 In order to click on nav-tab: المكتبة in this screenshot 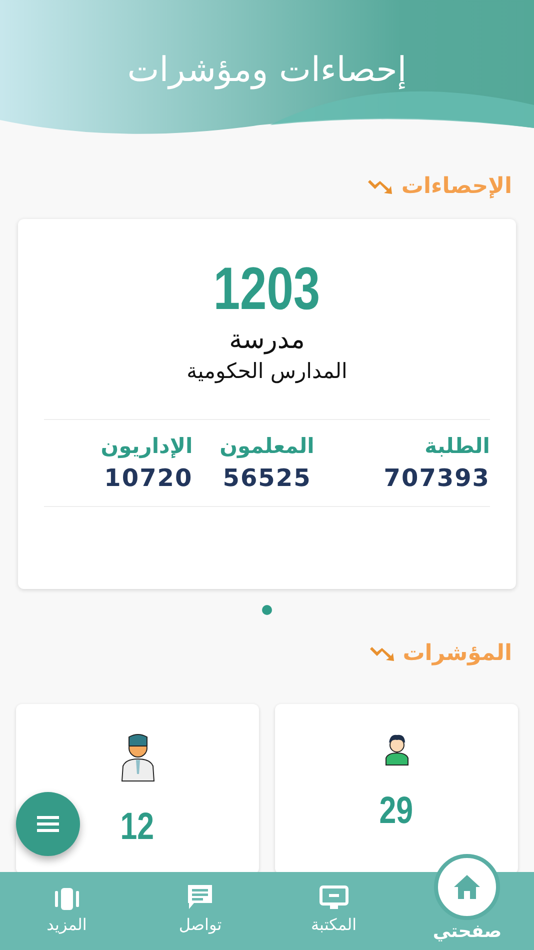, I will do `click(333, 911)`.